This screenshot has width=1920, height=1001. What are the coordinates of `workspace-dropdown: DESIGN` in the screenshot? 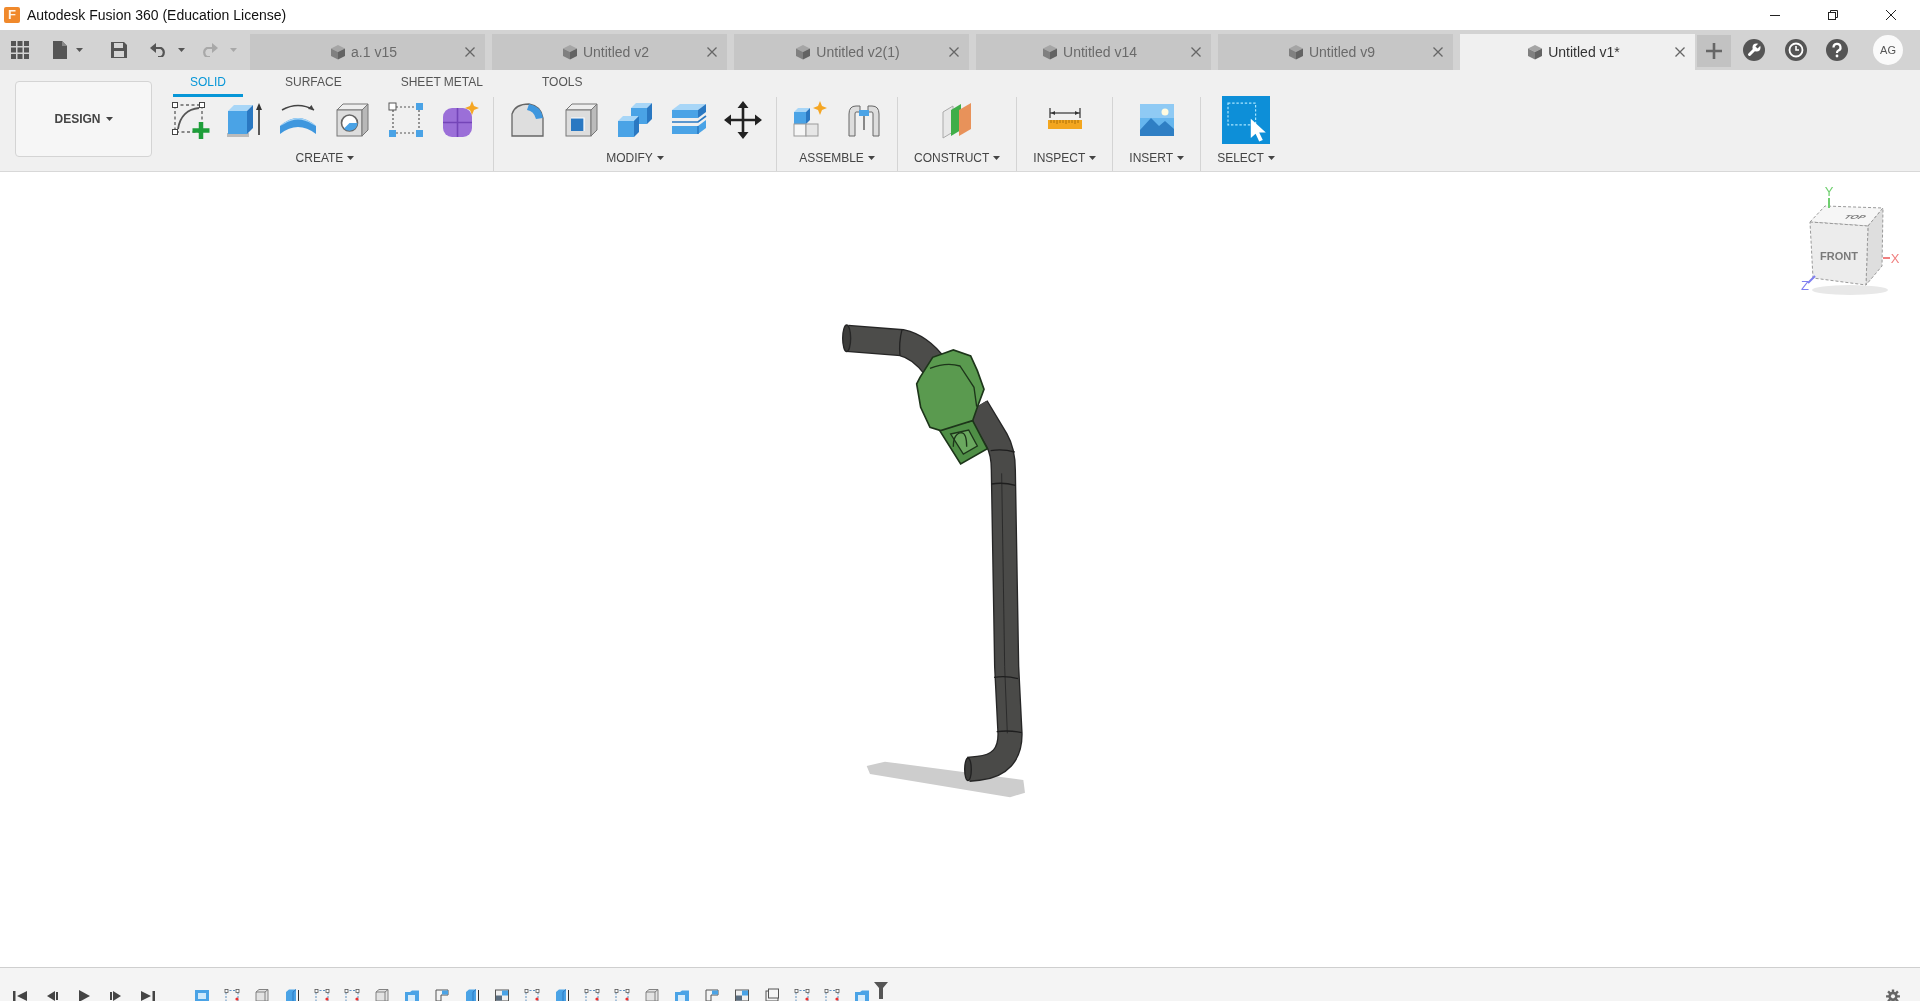 It's located at (83, 119).